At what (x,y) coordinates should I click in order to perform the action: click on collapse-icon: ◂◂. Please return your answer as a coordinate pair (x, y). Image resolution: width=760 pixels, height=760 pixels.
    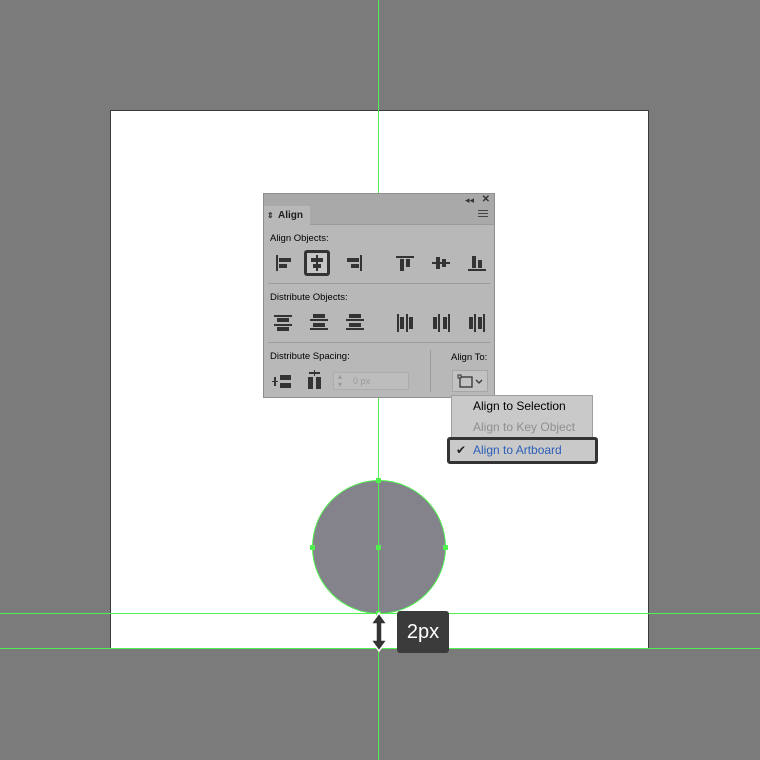
    Looking at the image, I should click on (469, 200).